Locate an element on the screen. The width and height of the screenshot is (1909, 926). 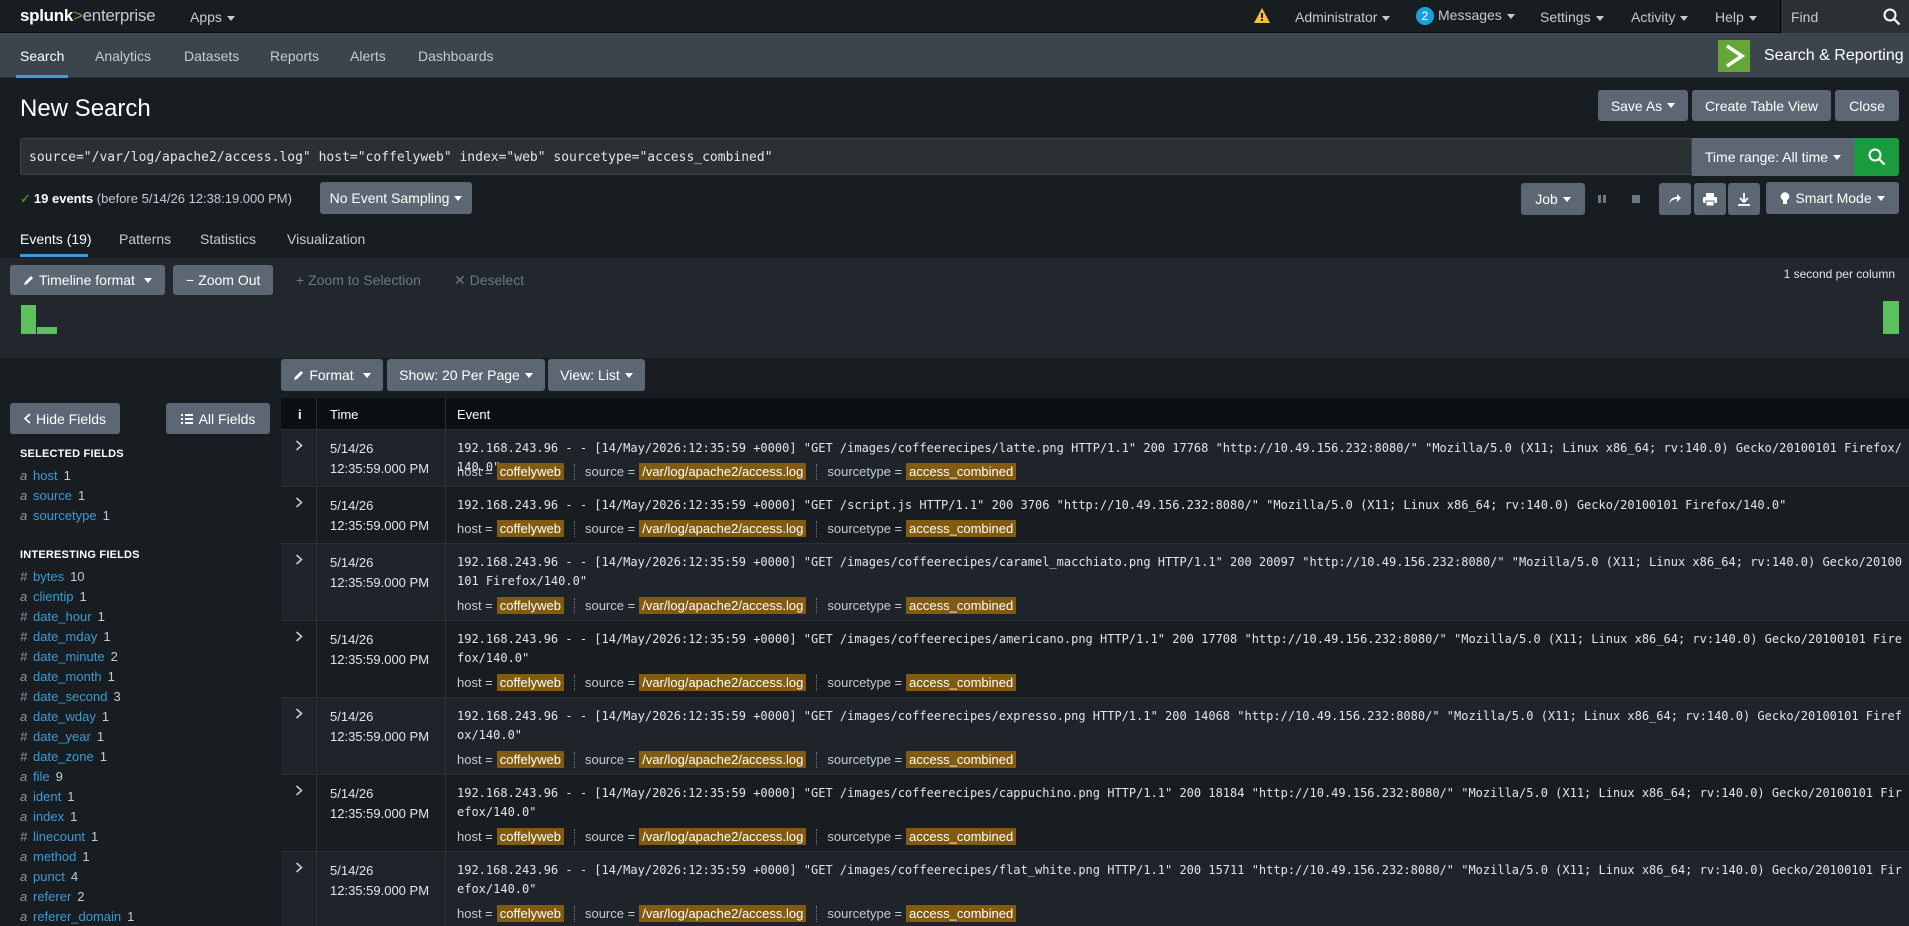
field-item-sourcetype: a sourcetype 1 is located at coordinates (65, 515).